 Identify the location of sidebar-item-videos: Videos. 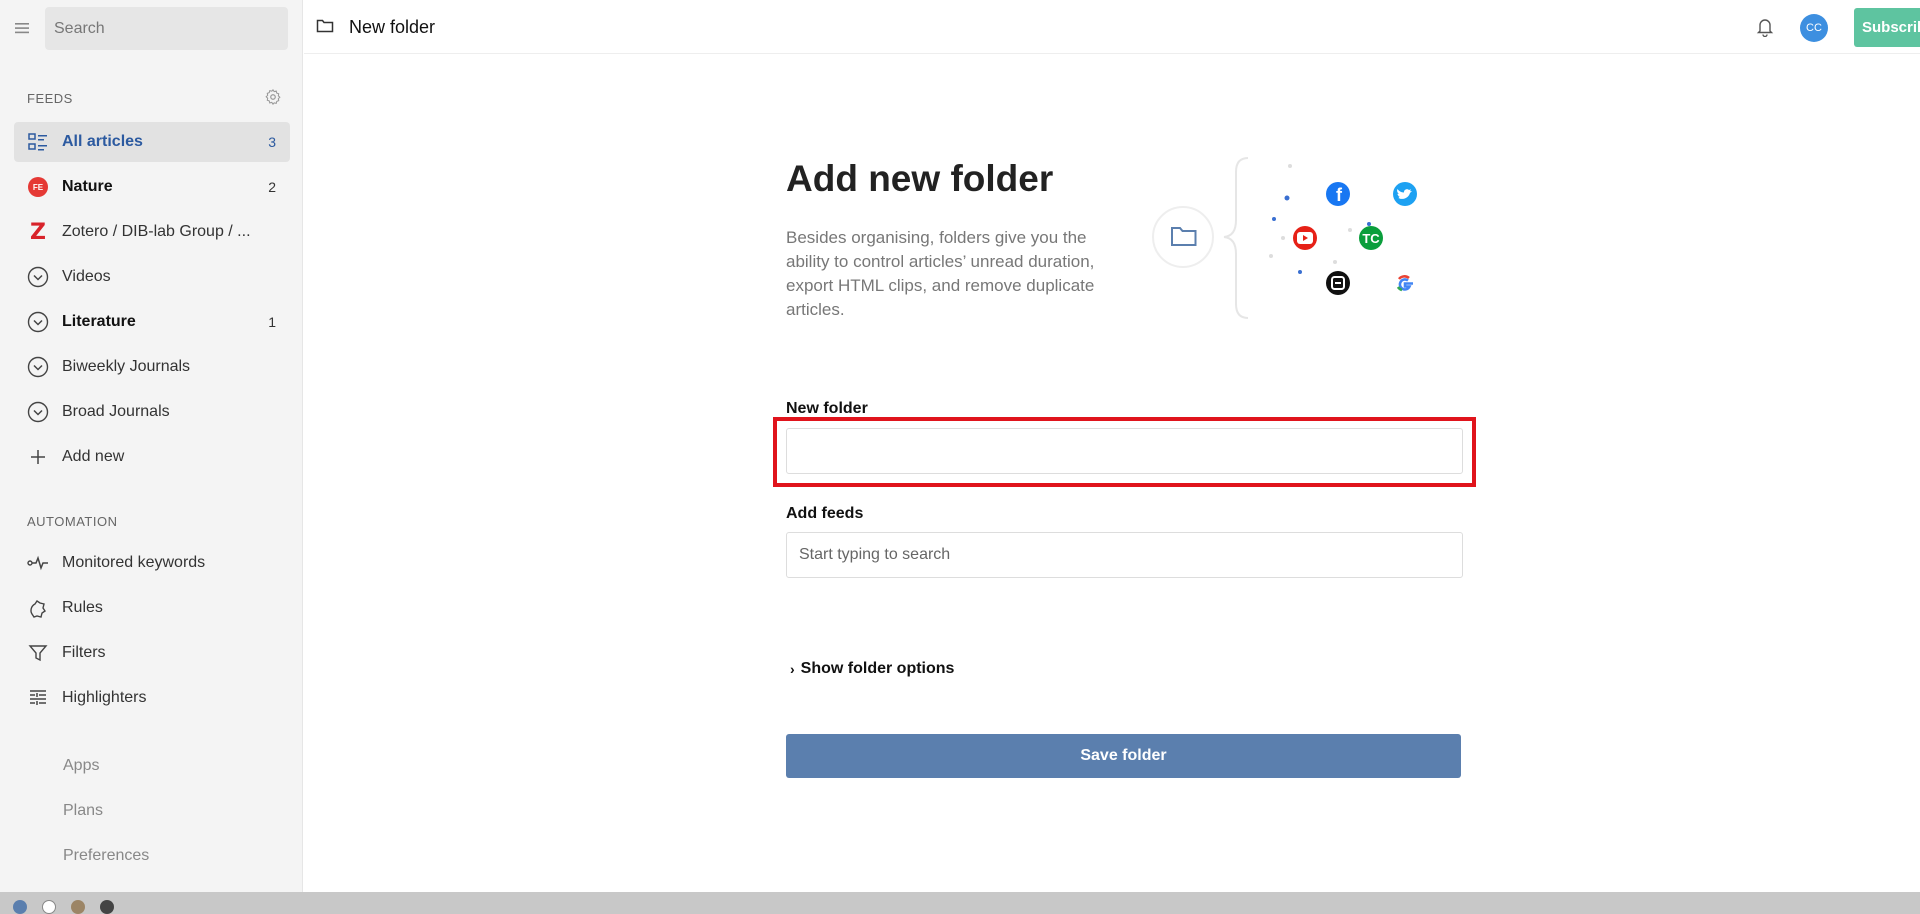
(152, 277).